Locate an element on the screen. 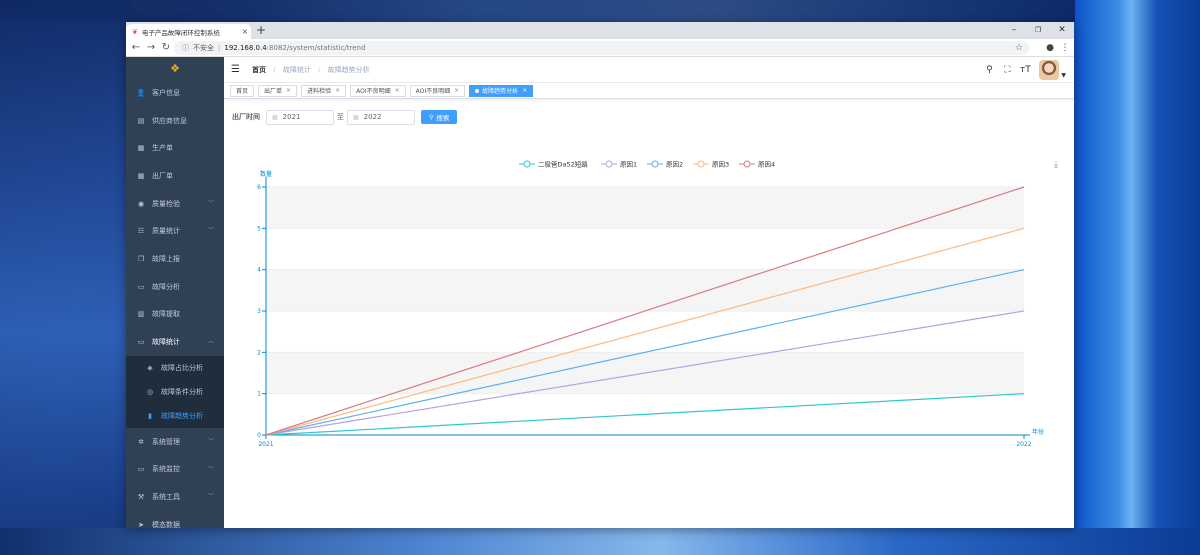 The image size is (1200, 555). back-arrow-icon: ← is located at coordinates (136, 48).